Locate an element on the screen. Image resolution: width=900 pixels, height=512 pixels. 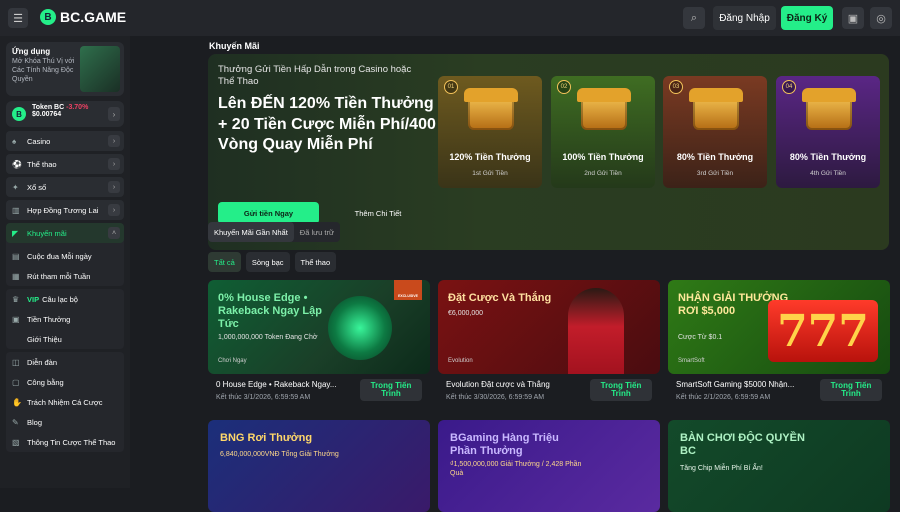
promo-card-date: Kết thúc 3/1/2026, 6:59:59 AM is located at coordinates (263, 397).